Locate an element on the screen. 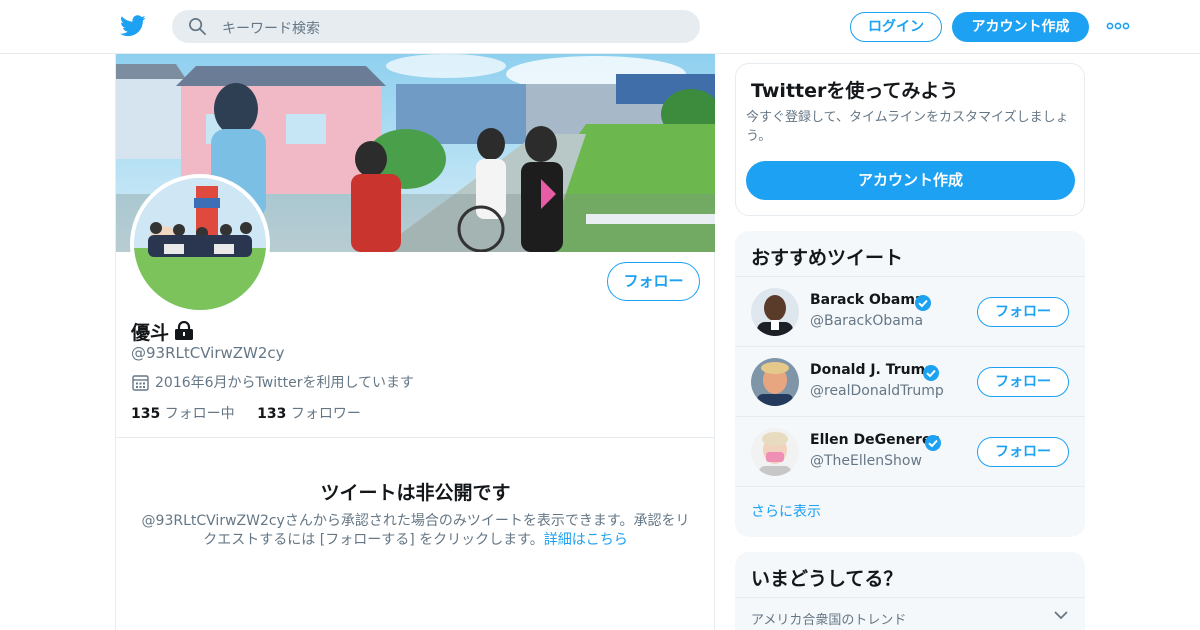 The height and width of the screenshot is (630, 1200). account-name: Donald J. Trump is located at coordinates (872, 370).